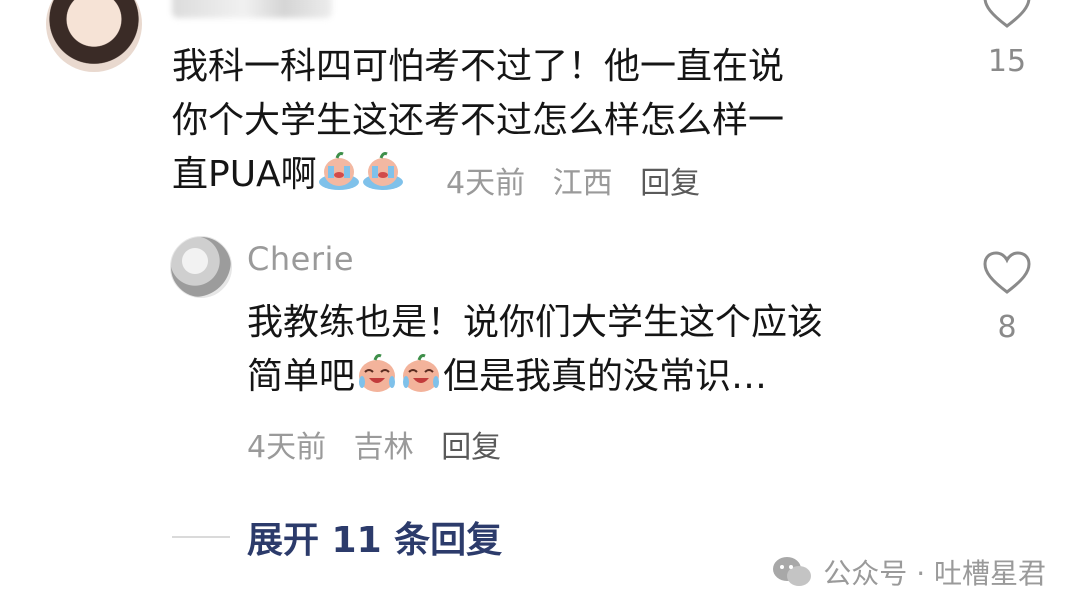 The image size is (1080, 612). What do you see at coordinates (1007, 297) in the screenshot?
I see `like-button: 8` at bounding box center [1007, 297].